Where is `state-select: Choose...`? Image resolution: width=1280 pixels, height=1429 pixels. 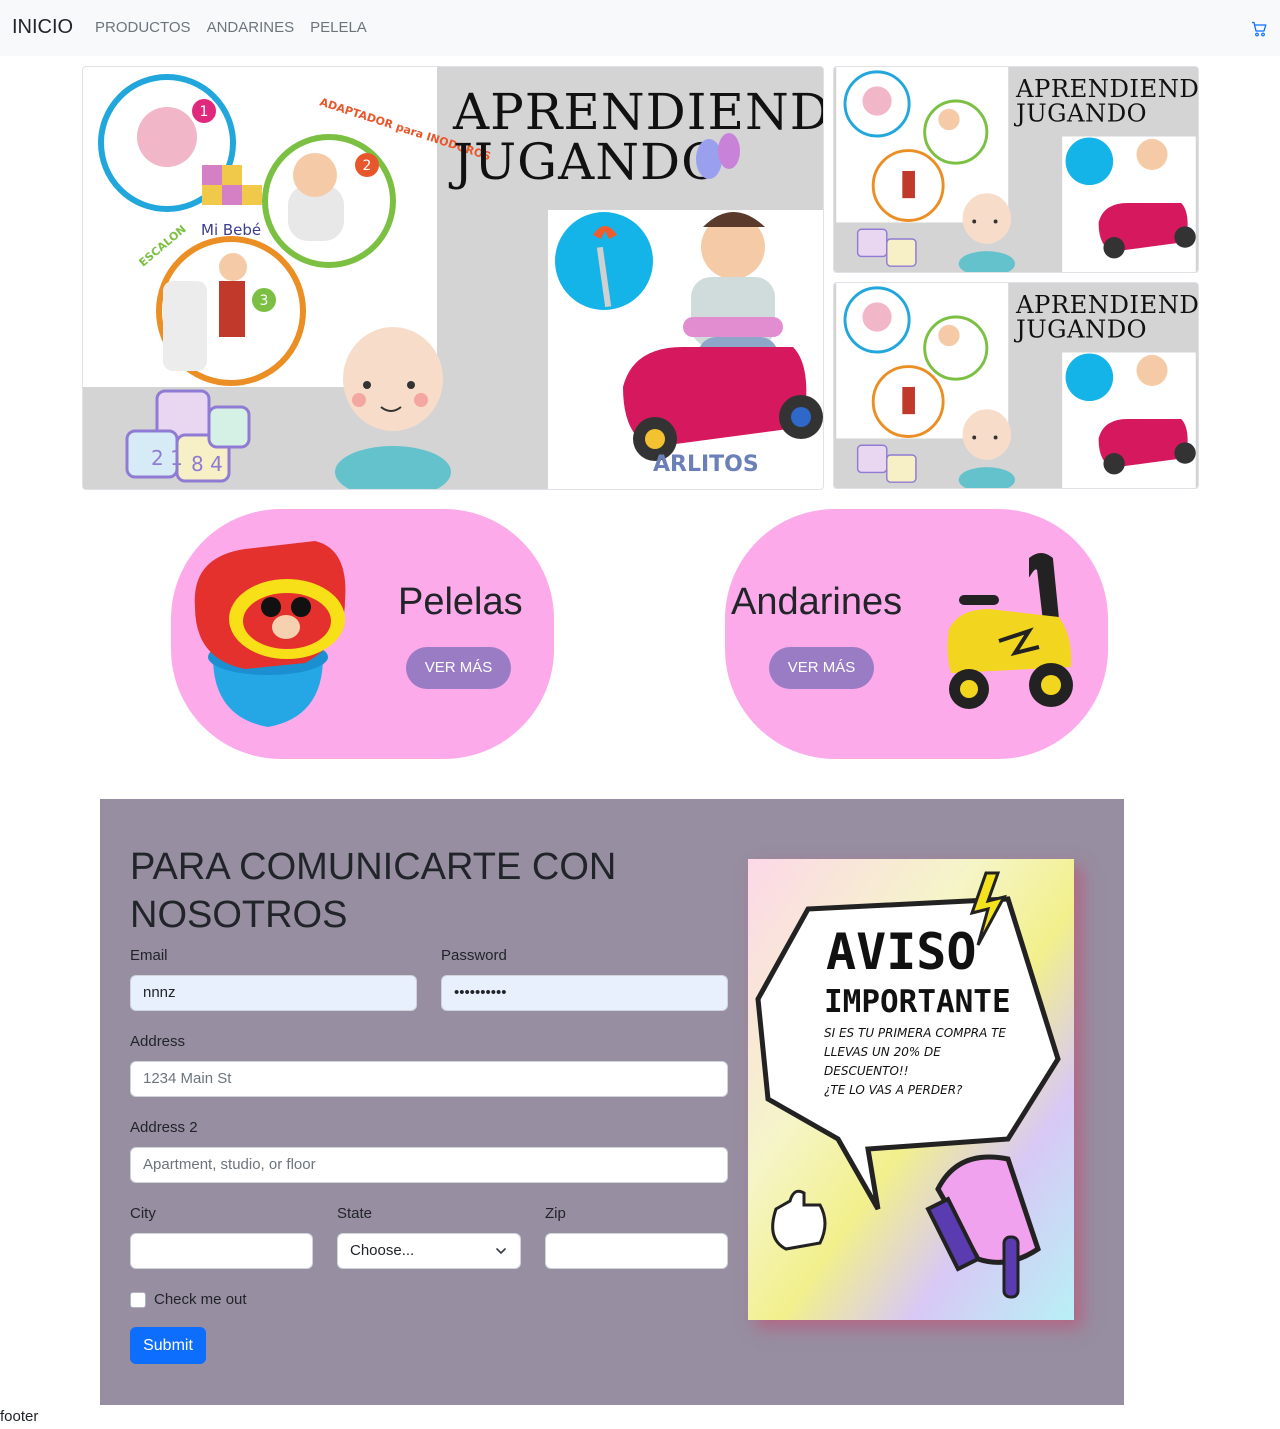
state-select: Choose... is located at coordinates (429, 1251).